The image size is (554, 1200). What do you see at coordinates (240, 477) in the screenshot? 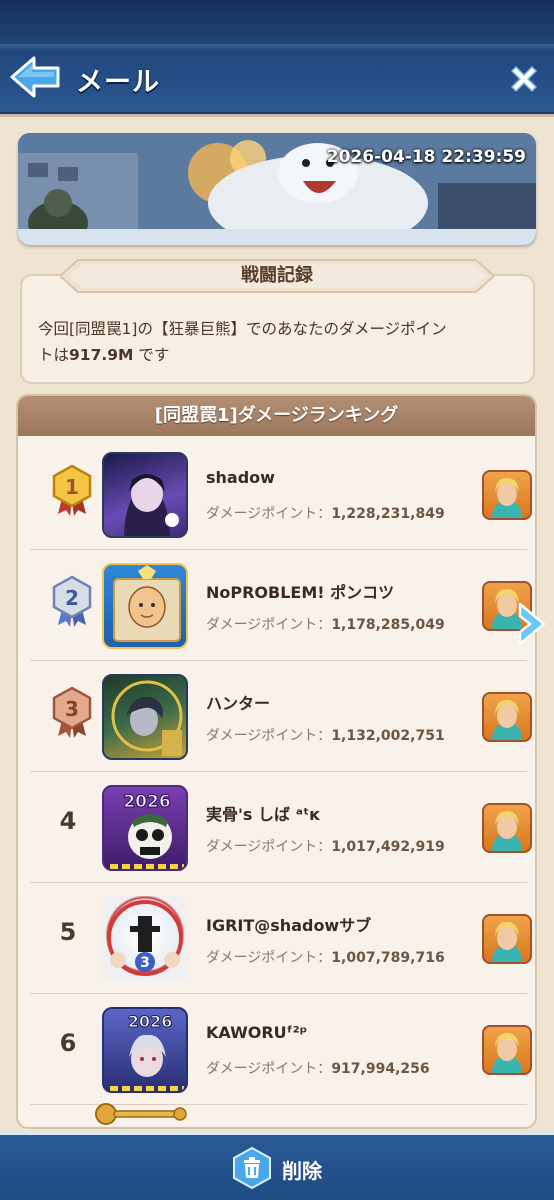
I see `player-name: shadow` at bounding box center [240, 477].